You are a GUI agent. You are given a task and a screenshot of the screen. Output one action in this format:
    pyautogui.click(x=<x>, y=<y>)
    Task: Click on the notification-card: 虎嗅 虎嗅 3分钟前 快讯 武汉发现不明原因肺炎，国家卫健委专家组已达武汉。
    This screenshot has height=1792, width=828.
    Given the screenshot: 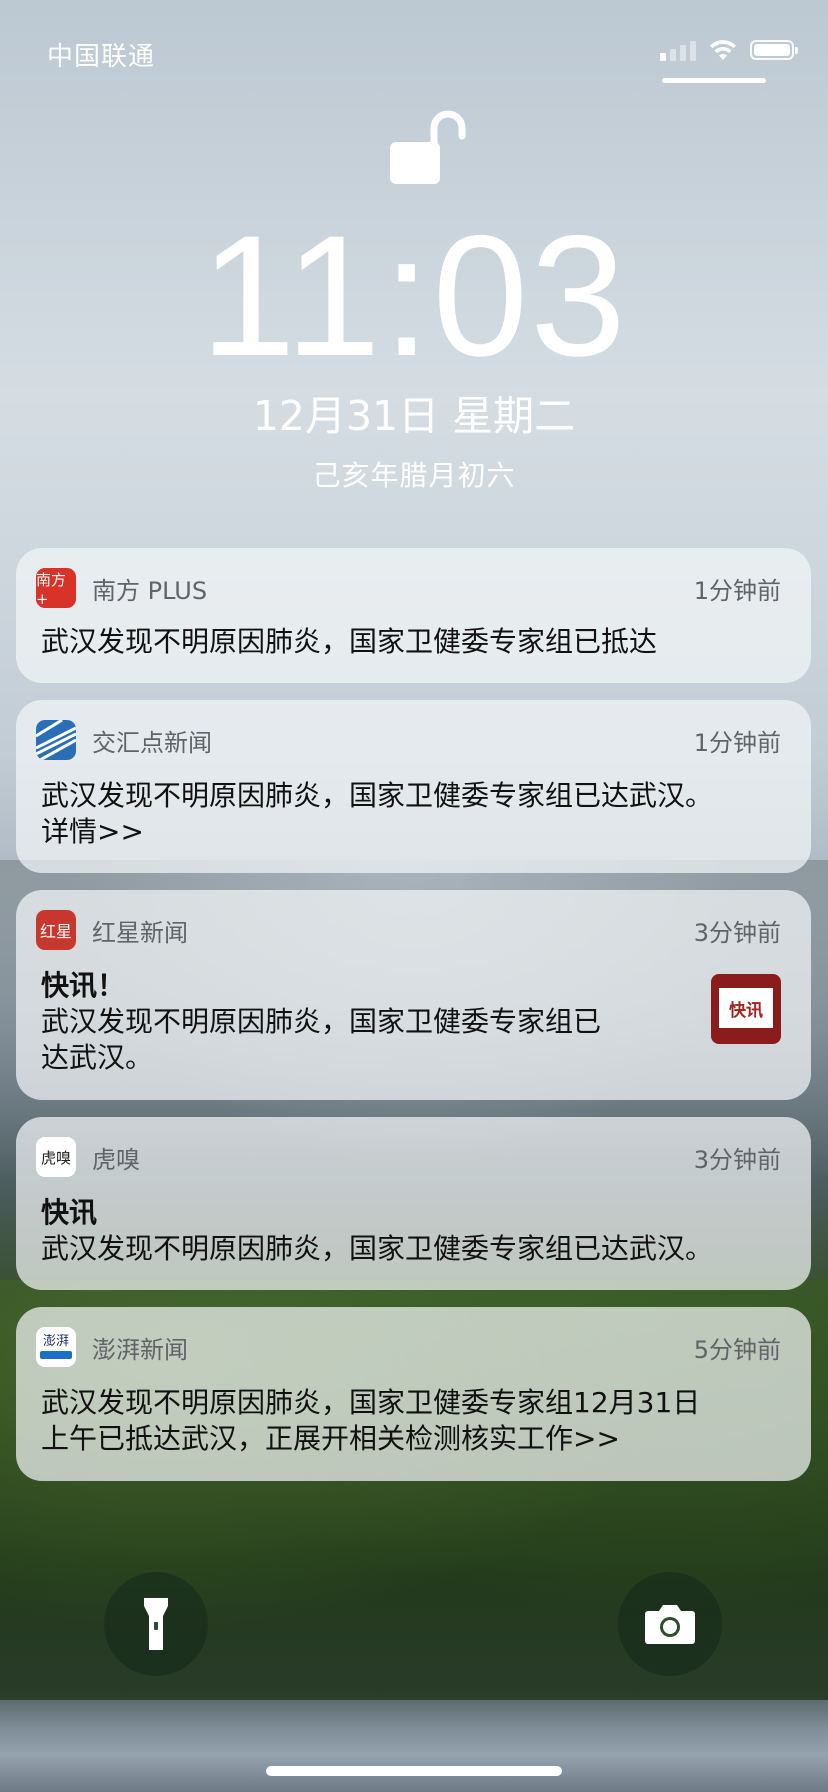 What is the action you would take?
    pyautogui.click(x=413, y=1203)
    